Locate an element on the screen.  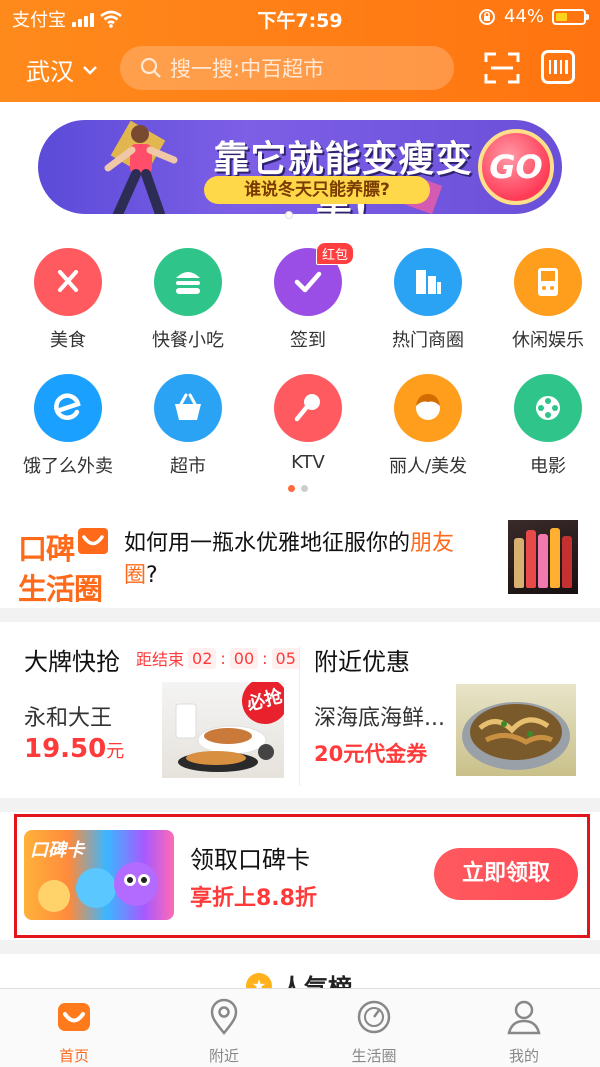
koubei-logo: 口碑 生活圈 is located at coordinates (63, 566).